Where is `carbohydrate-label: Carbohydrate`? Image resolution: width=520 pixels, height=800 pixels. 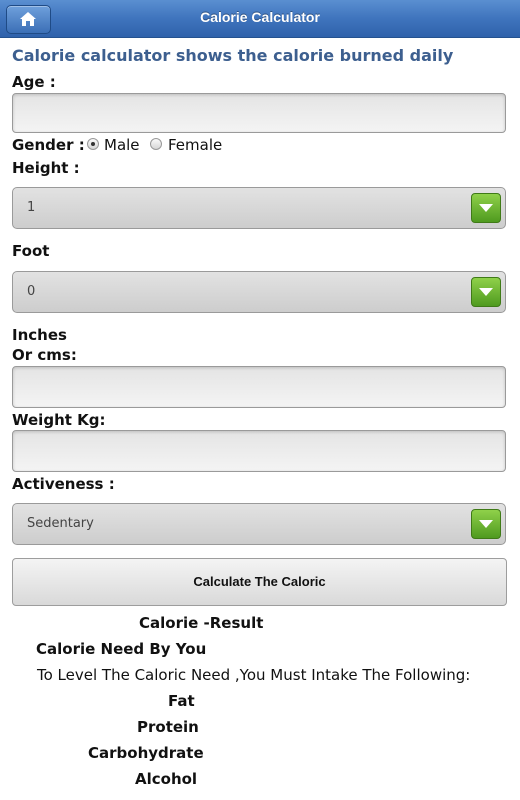
carbohydrate-label: Carbohydrate is located at coordinates (146, 753).